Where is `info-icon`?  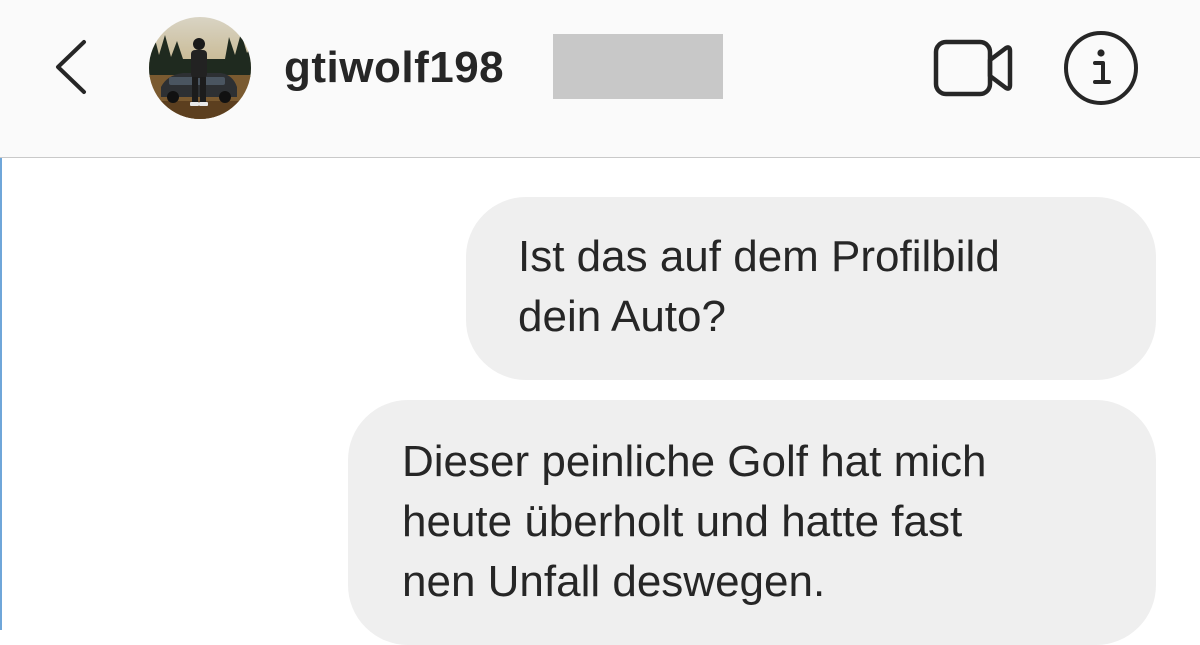 info-icon is located at coordinates (1101, 68).